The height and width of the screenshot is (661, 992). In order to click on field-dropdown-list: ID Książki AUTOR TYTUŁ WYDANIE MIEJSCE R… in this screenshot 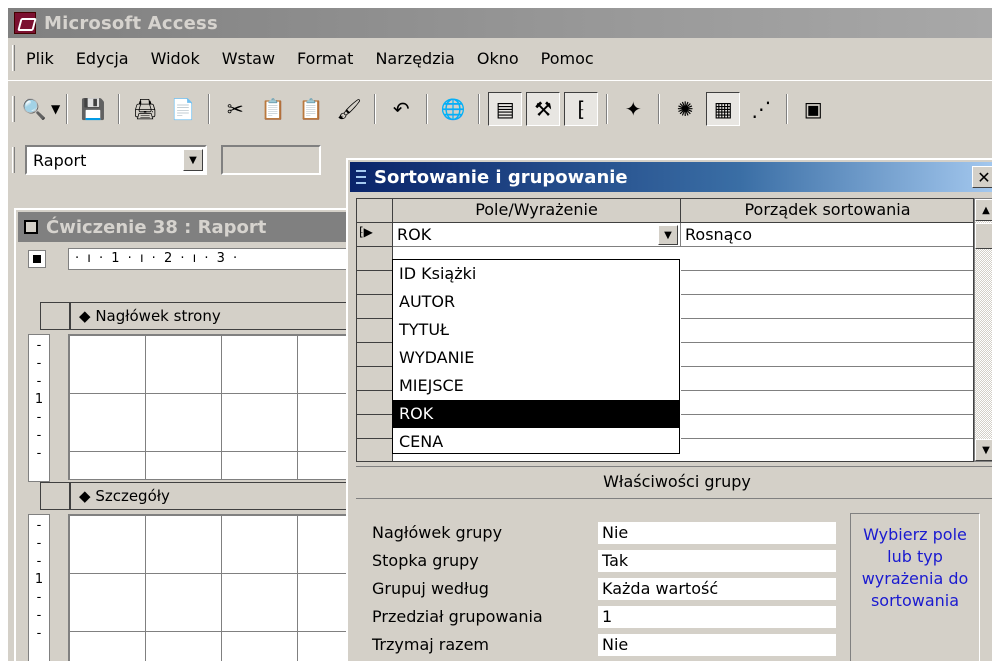, I will do `click(536, 356)`.